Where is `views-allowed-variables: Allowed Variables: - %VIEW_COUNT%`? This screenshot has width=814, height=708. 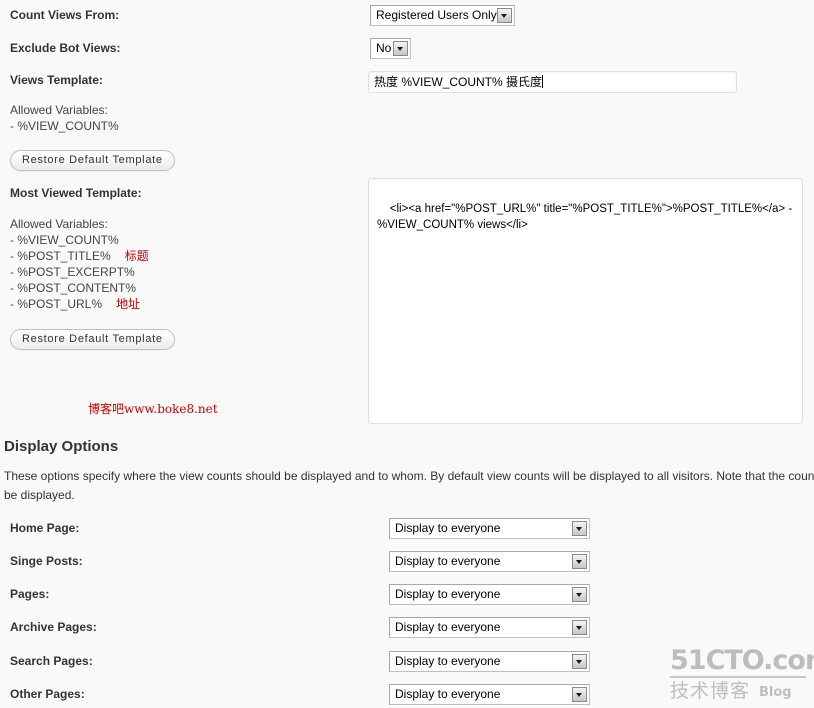
views-allowed-variables: Allowed Variables: - %VIEW_COUNT% is located at coordinates (64, 118).